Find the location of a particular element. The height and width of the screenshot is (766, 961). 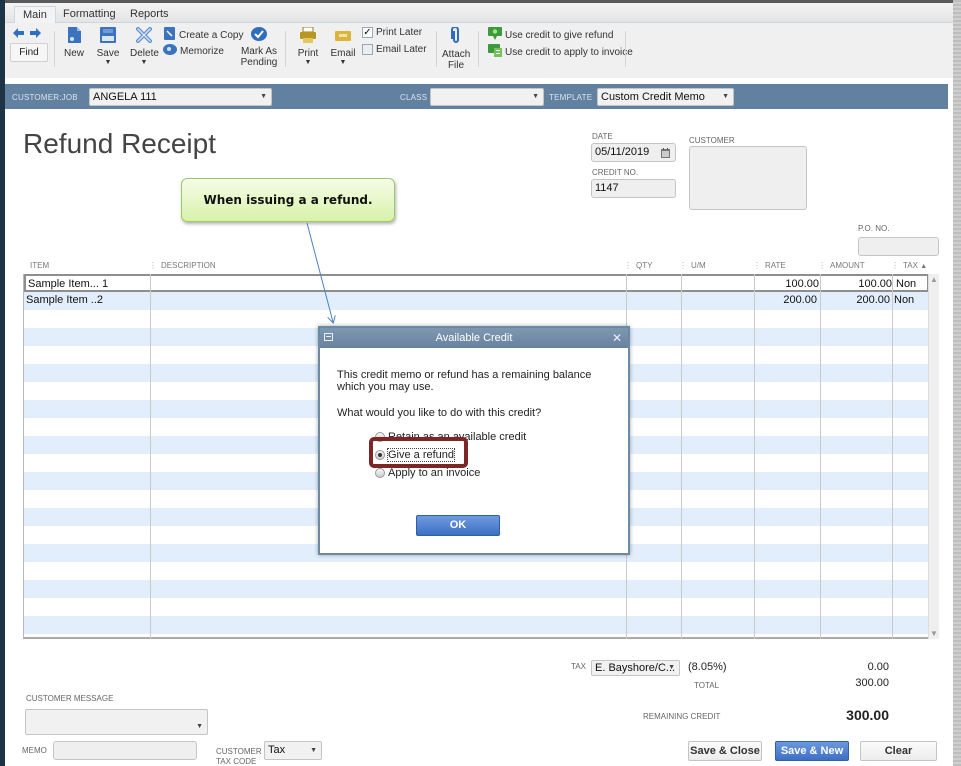

print-label: Print is located at coordinates (308, 53).